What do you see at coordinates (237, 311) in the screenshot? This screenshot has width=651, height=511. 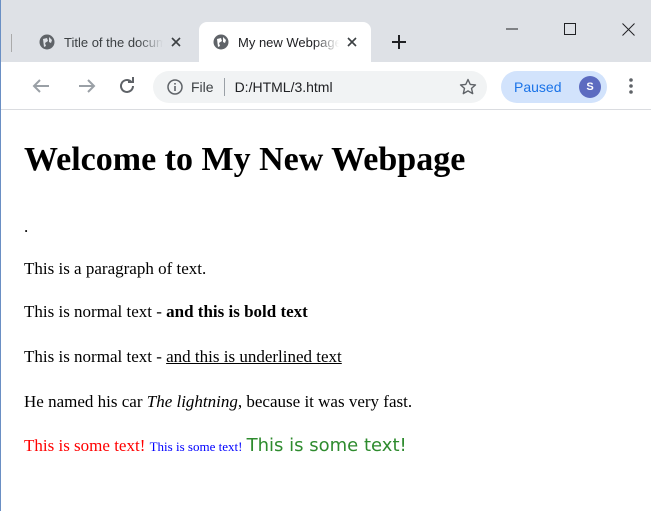 I see `bold-text: and this is bold text` at bounding box center [237, 311].